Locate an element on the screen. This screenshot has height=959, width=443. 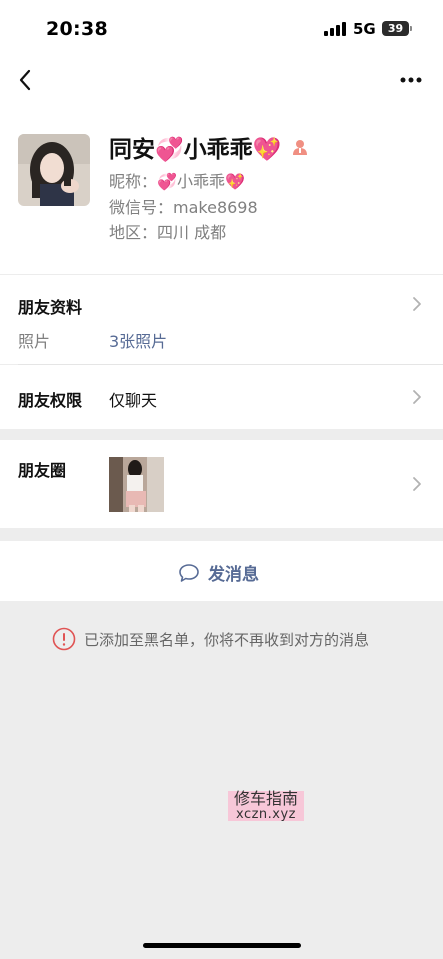
region-label: 地区： is located at coordinates (133, 232).